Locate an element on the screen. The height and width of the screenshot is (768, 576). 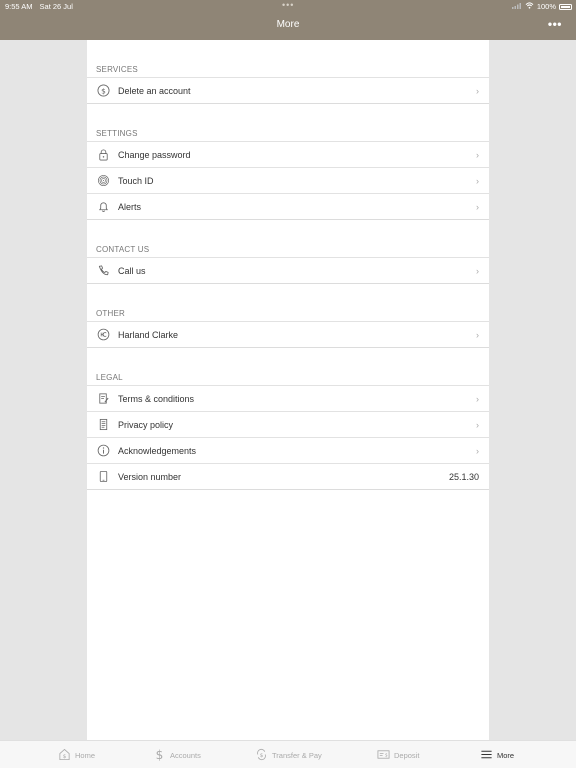
device-icon is located at coordinates (103, 477).